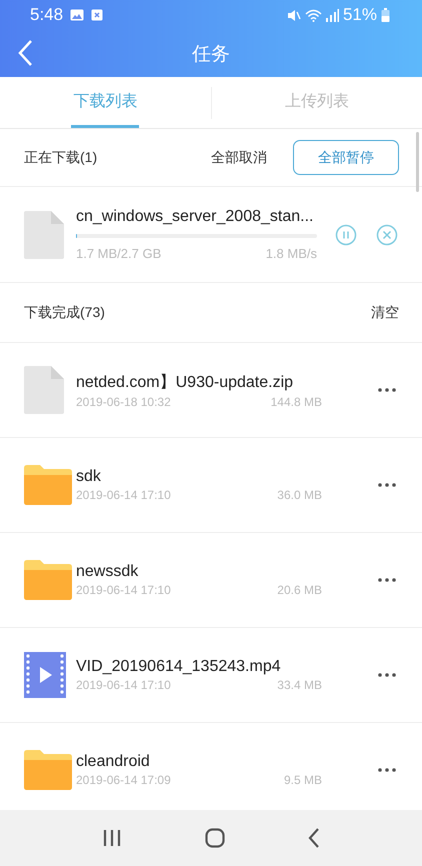  What do you see at coordinates (112, 838) in the screenshot?
I see `recent-apps-icon` at bounding box center [112, 838].